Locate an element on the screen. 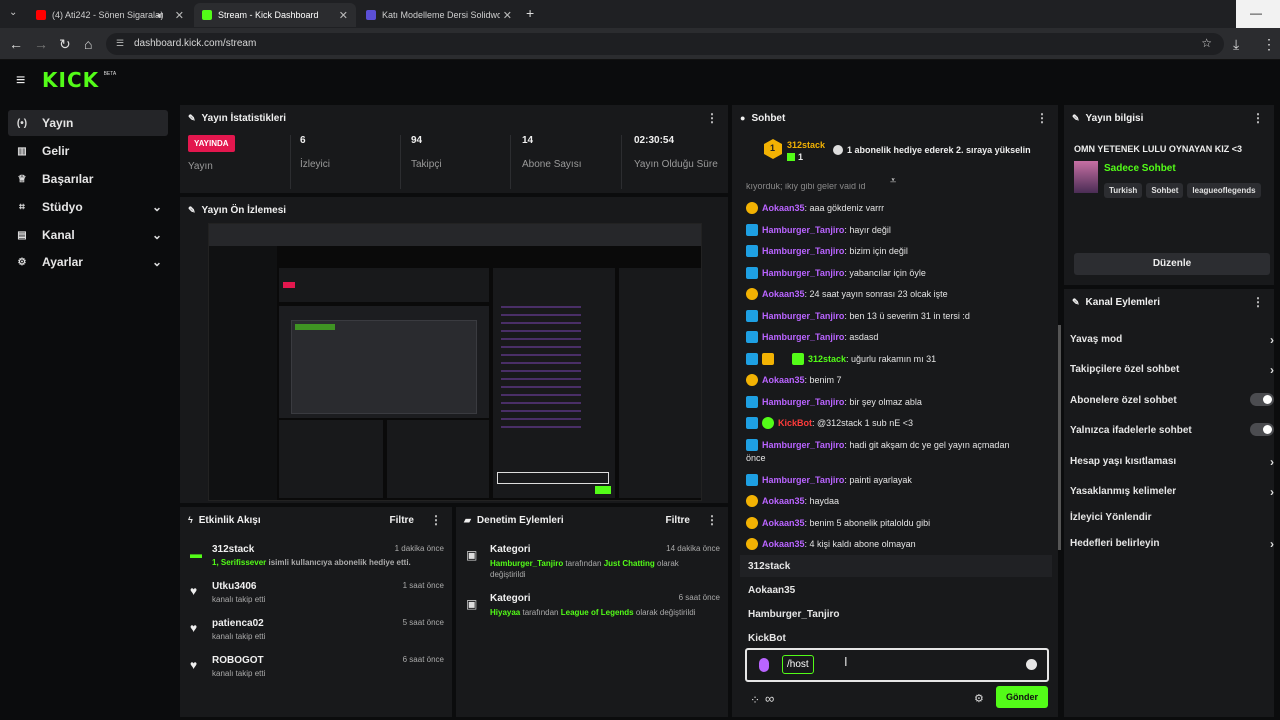 This screenshot has height=720, width=1280. action-slow-mode: Yavaş mod › is located at coordinates (1172, 340).